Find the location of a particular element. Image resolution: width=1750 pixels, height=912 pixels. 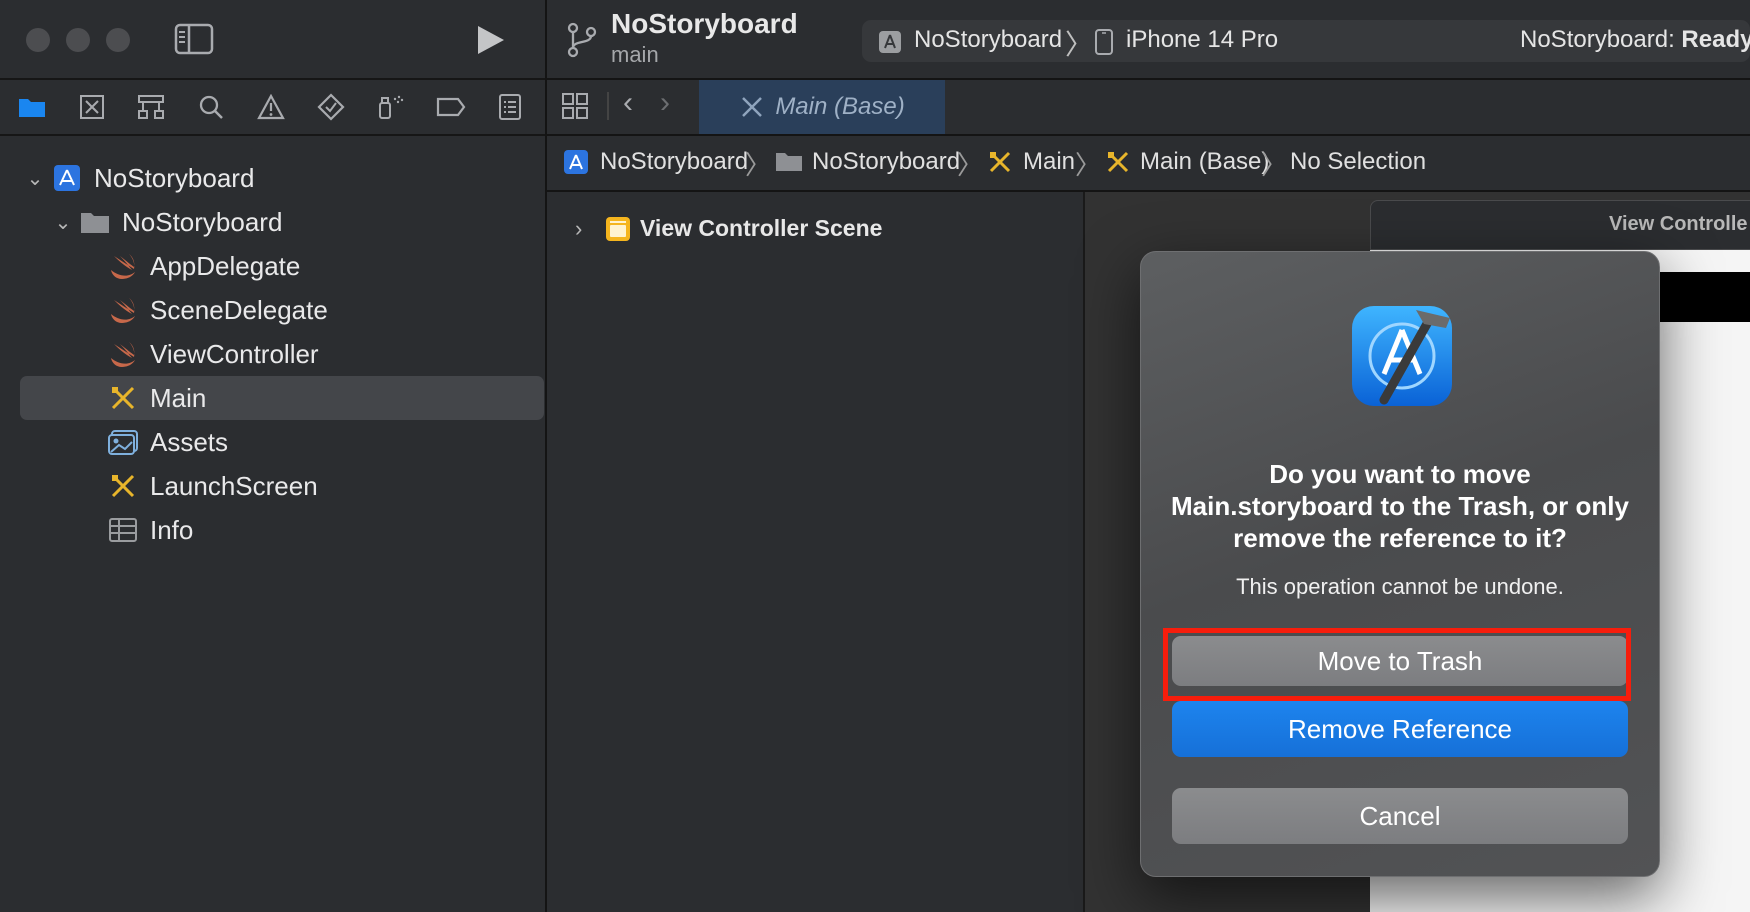

scene-icon is located at coordinates (618, 229).